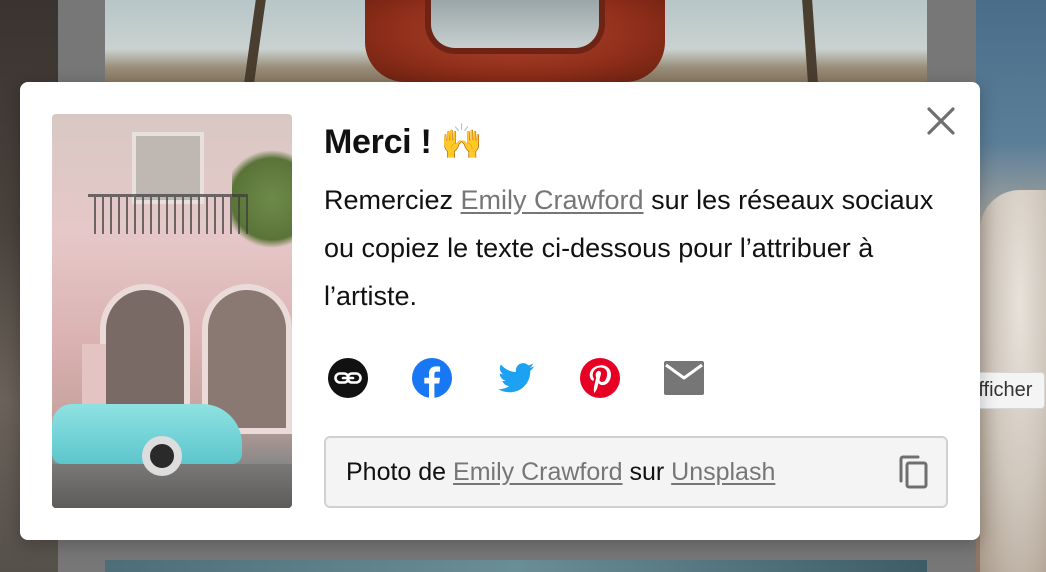 The image size is (1046, 572). Describe the element at coordinates (516, 566) in the screenshot. I see `background-photo-bottom` at that location.